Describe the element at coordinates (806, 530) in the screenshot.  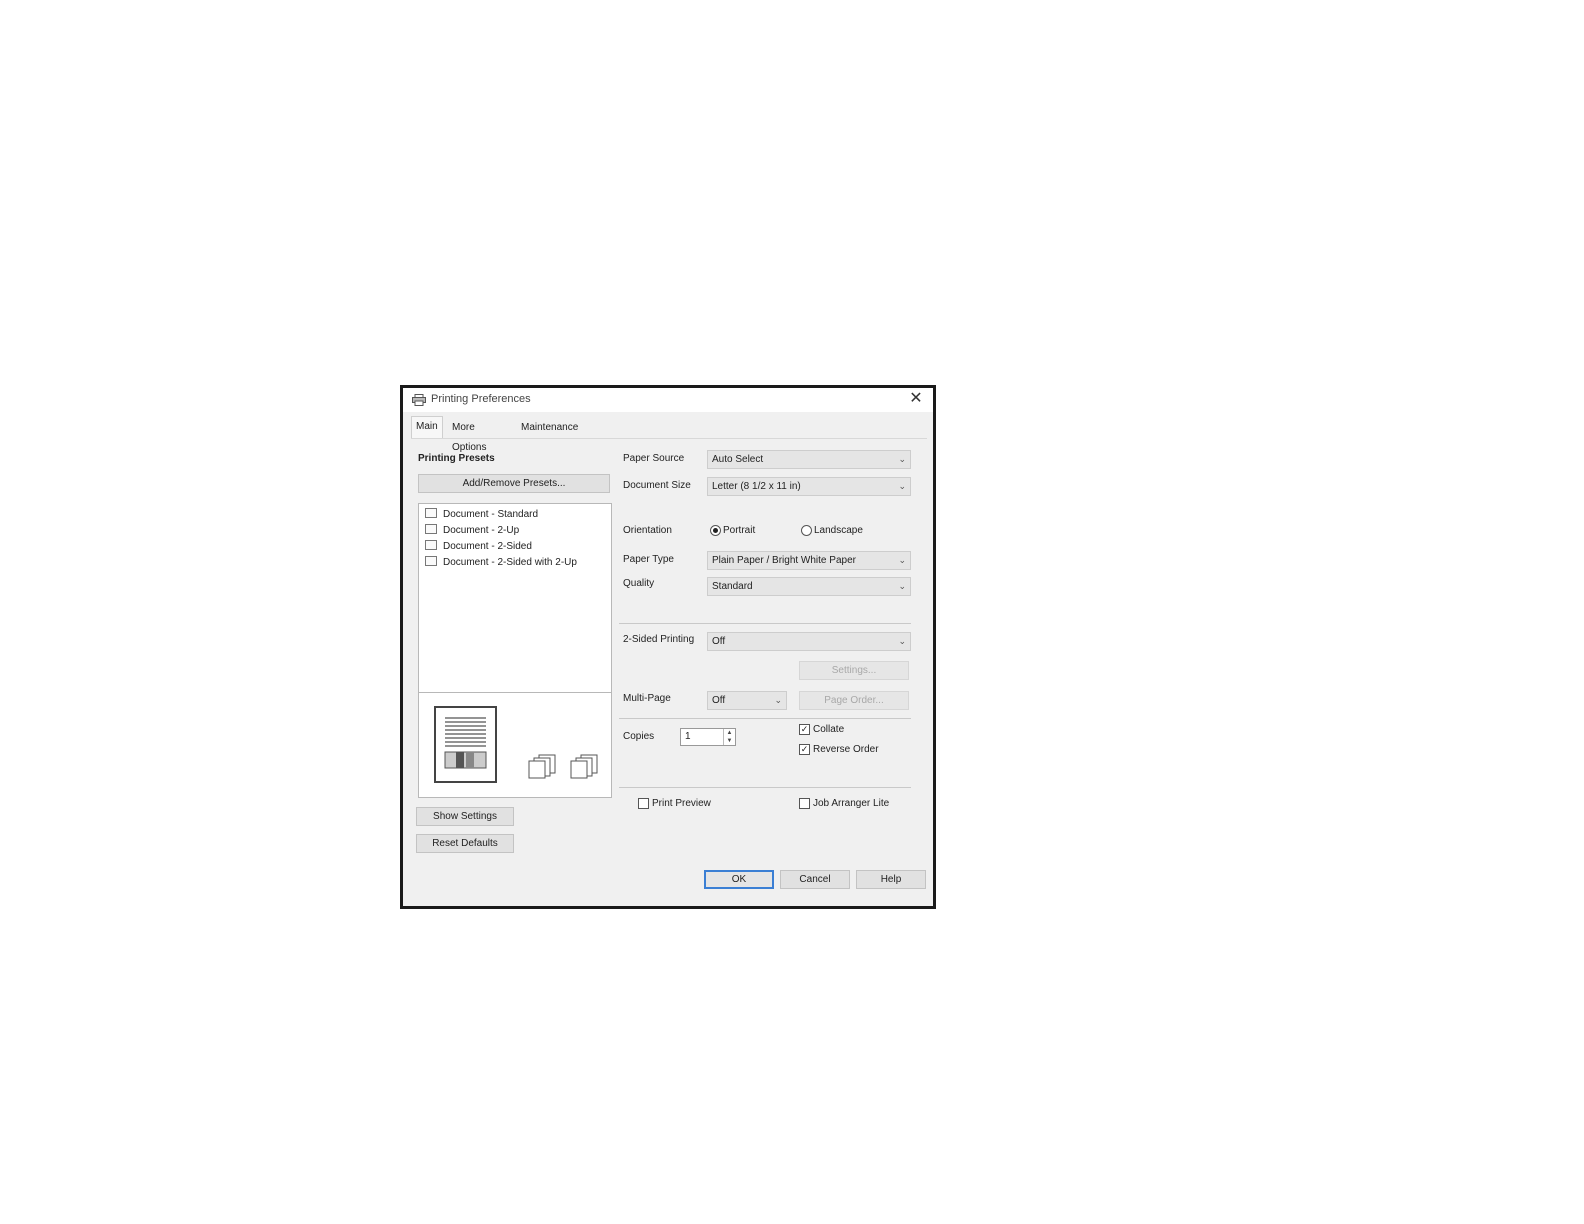
I see `landscape-radio` at that location.